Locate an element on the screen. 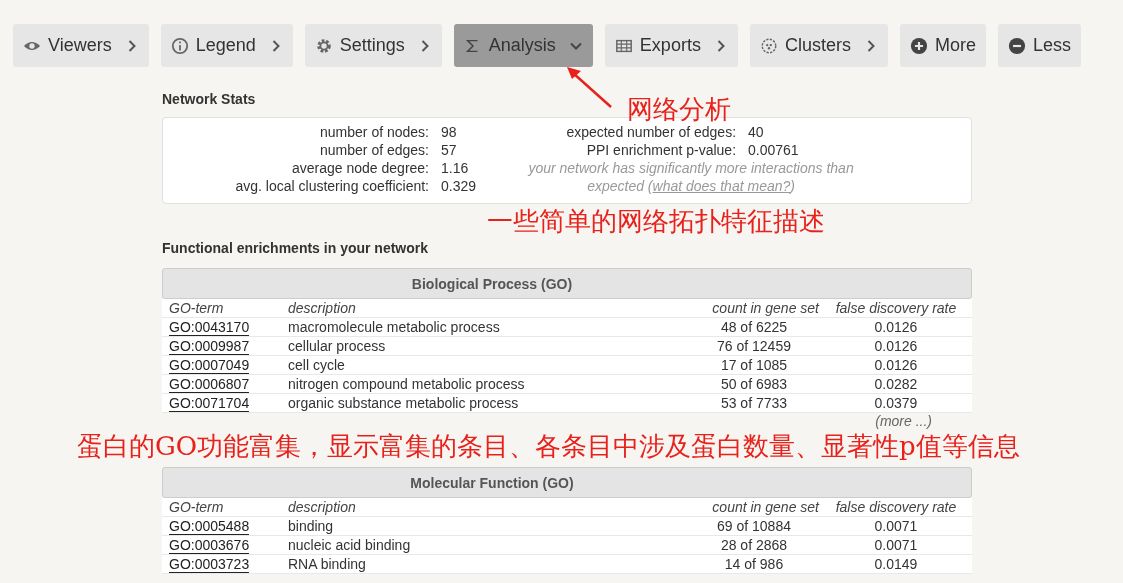  toolbar-button: Settings is located at coordinates (373, 45).